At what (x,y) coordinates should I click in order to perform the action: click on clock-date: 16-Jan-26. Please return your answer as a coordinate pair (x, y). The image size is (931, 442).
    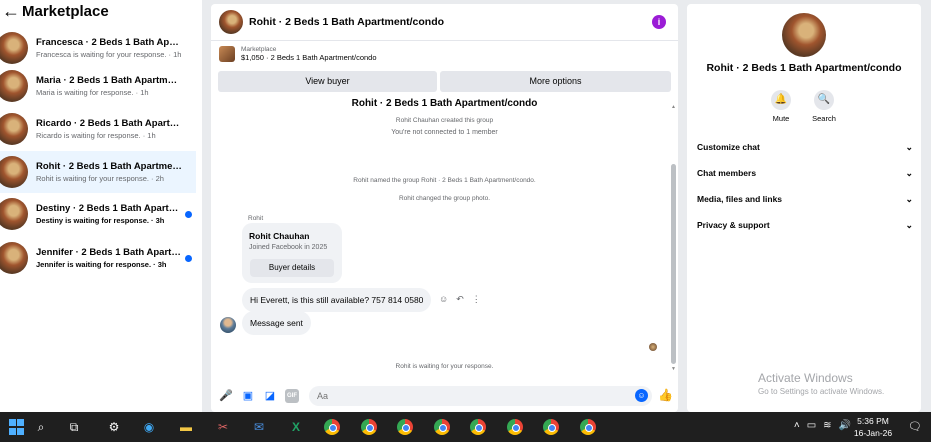
    Looking at the image, I should click on (873, 433).